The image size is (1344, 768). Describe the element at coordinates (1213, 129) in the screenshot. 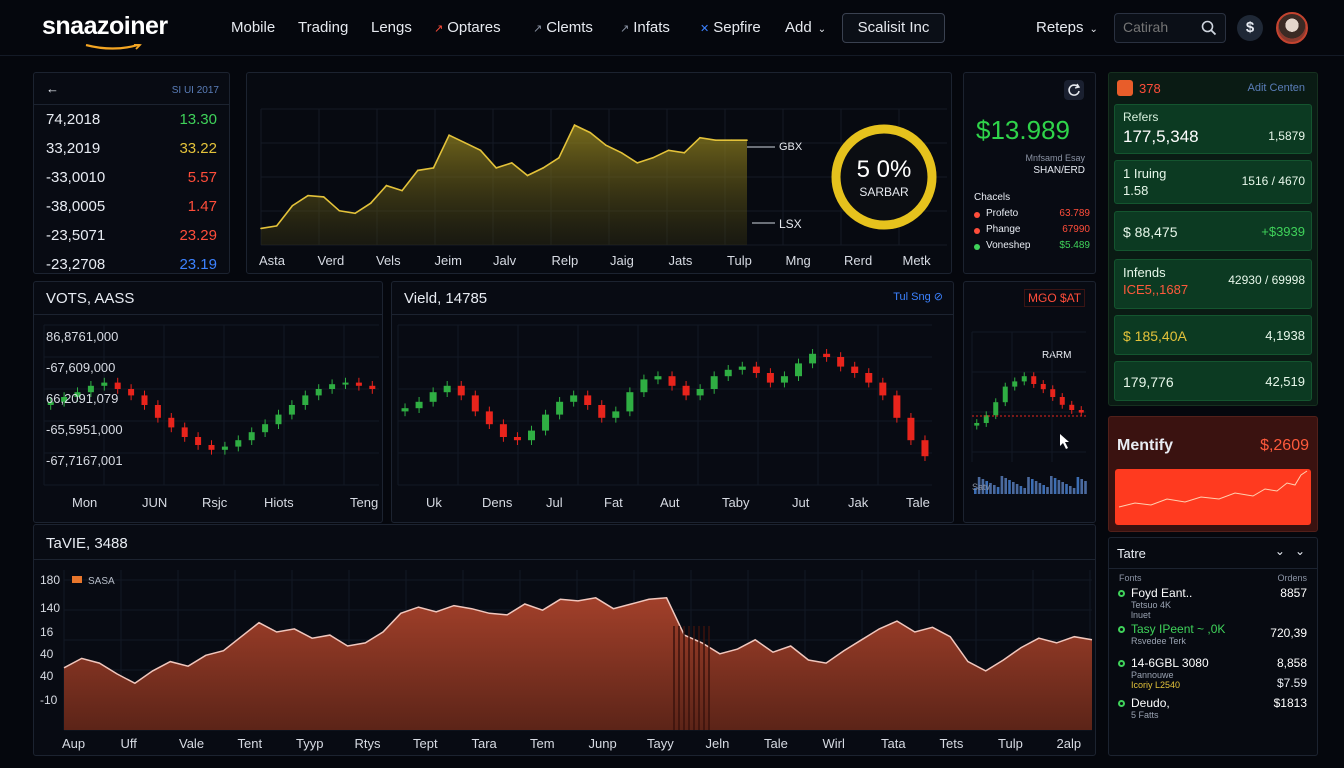

I see `right-card: Refers 177,5,348 1,5879` at that location.